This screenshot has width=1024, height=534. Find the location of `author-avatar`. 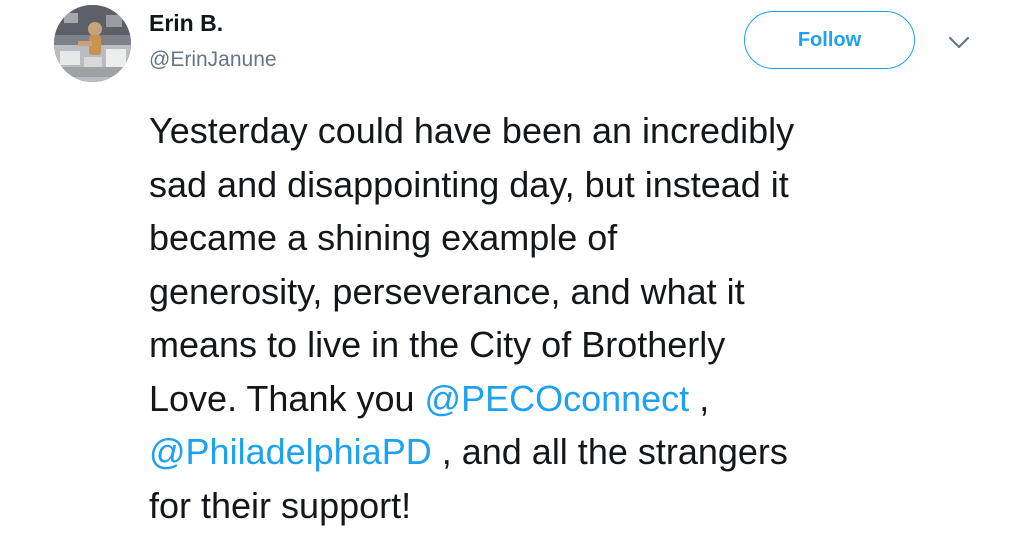

author-avatar is located at coordinates (92, 43).